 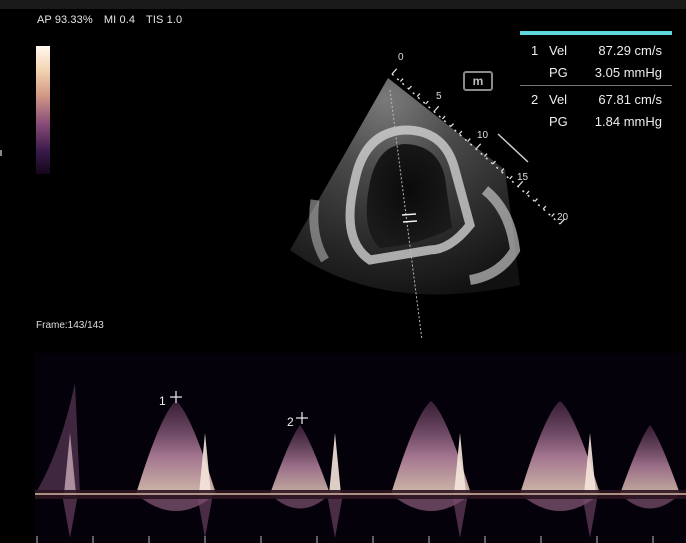 What do you see at coordinates (605, 72) in the screenshot?
I see `measurement-1-pg: PG 3.05 mmHg` at bounding box center [605, 72].